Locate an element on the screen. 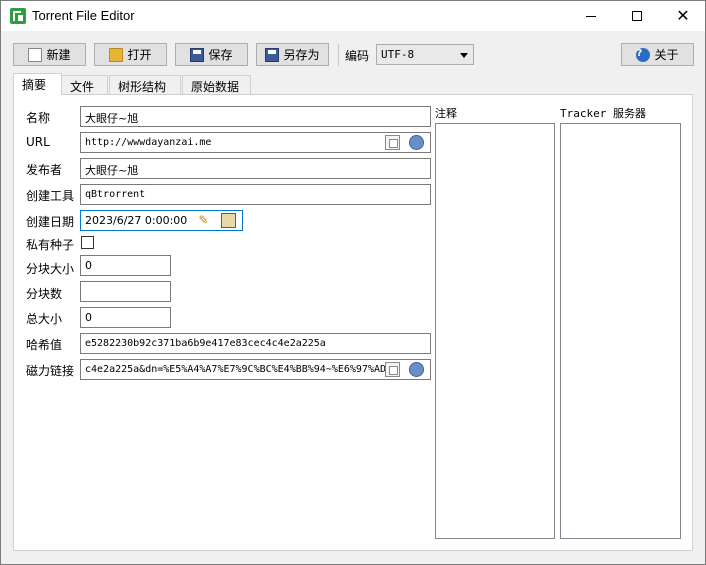  app-logo-icon is located at coordinates (18, 16).